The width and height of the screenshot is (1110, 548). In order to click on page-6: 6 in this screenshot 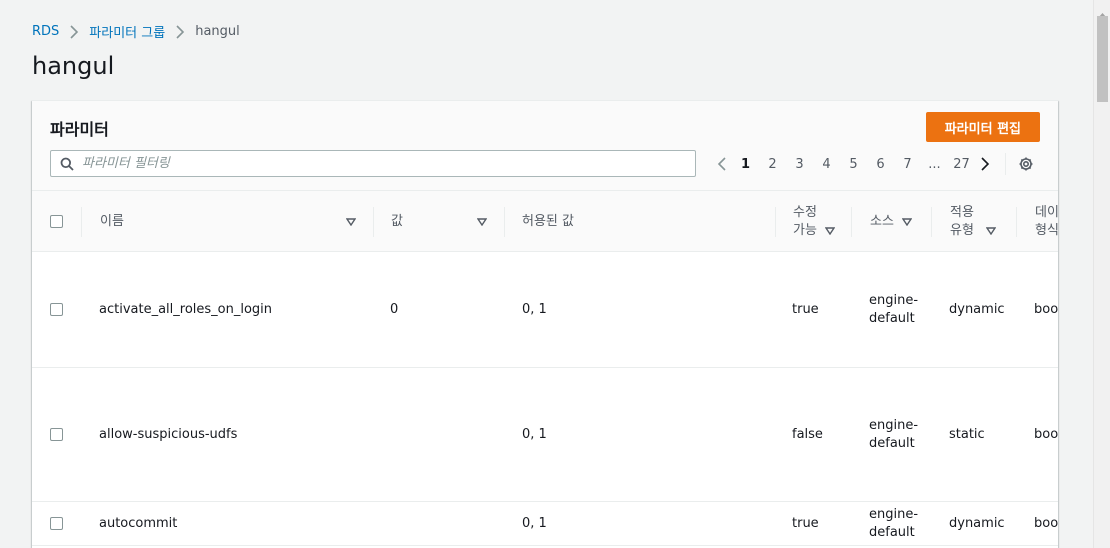, I will do `click(880, 164)`.